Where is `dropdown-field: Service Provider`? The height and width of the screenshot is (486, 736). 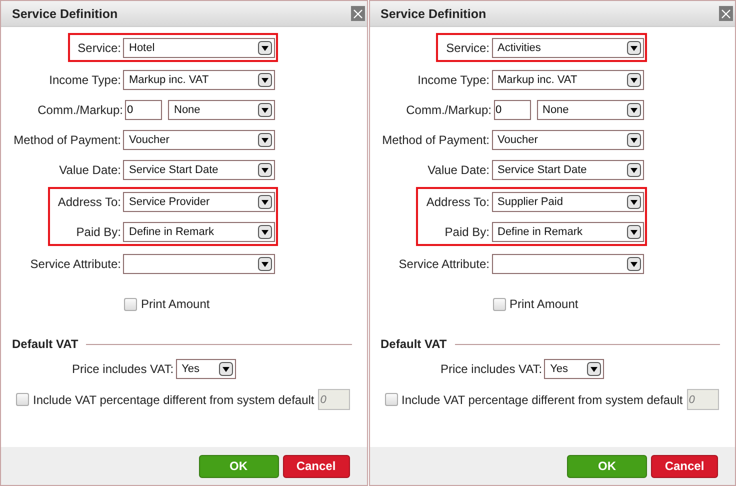
dropdown-field: Service Provider is located at coordinates (199, 202).